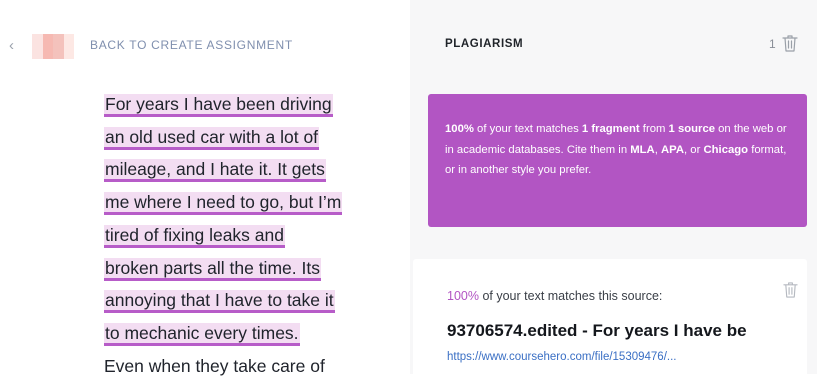 The height and width of the screenshot is (382, 817). I want to click on chevron-left-icon: ‹, so click(16, 46).